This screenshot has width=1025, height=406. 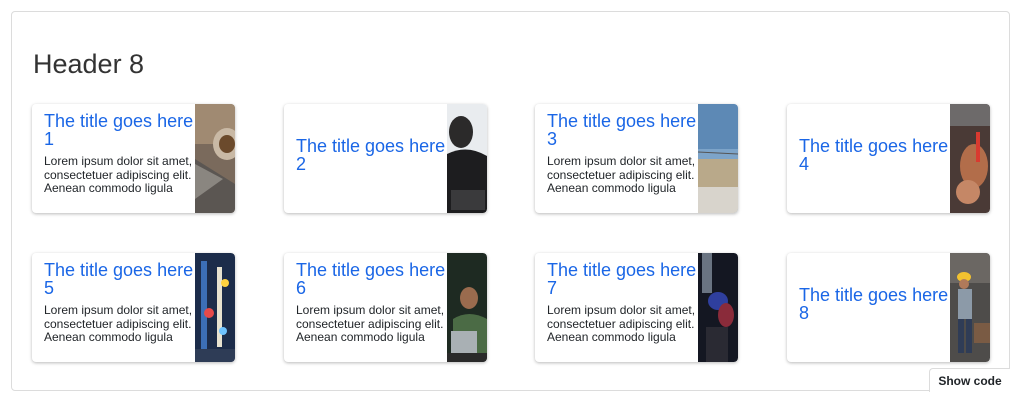 What do you see at coordinates (969, 380) in the screenshot?
I see `show-code-button: Show code` at bounding box center [969, 380].